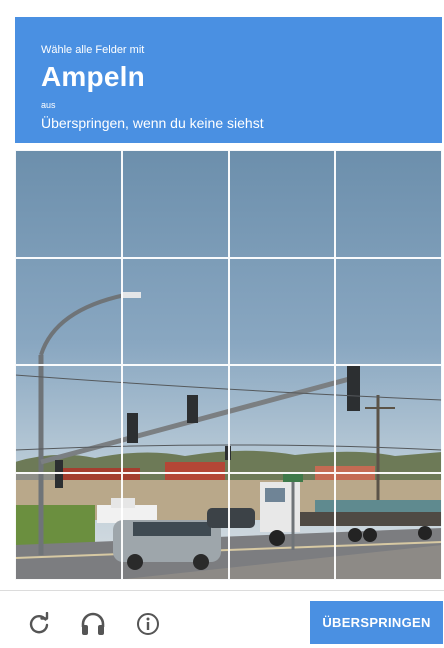 This screenshot has height=648, width=444. What do you see at coordinates (376, 622) in the screenshot?
I see `skip-button: ÜBERSPRINGEN` at bounding box center [376, 622].